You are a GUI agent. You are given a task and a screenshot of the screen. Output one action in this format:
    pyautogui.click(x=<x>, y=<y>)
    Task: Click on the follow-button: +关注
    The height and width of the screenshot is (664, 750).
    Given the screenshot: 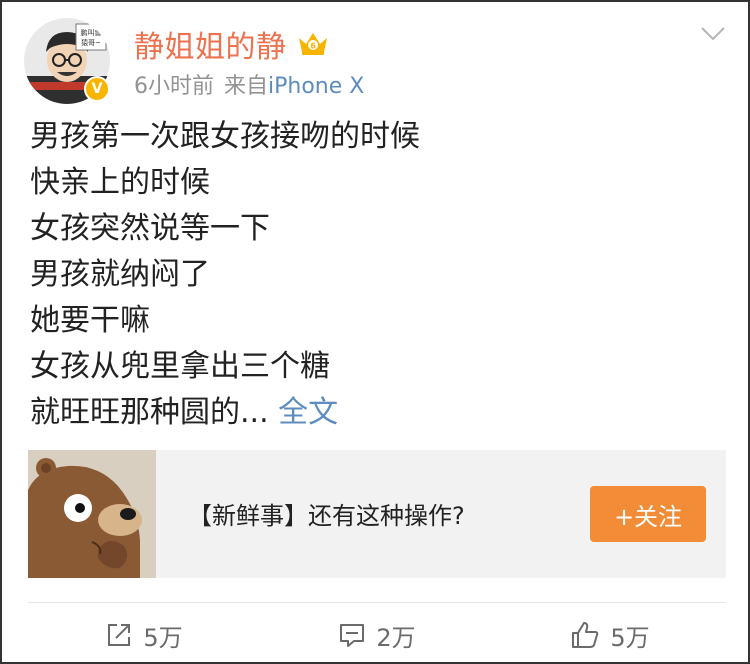 What is the action you would take?
    pyautogui.click(x=648, y=514)
    